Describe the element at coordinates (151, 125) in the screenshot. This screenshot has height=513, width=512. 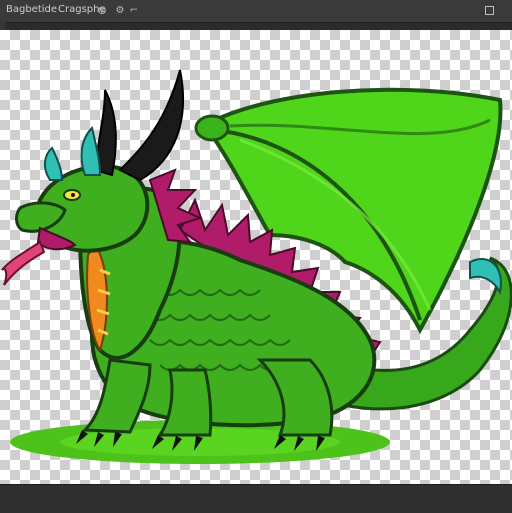
I see `dragon-horn-right` at that location.